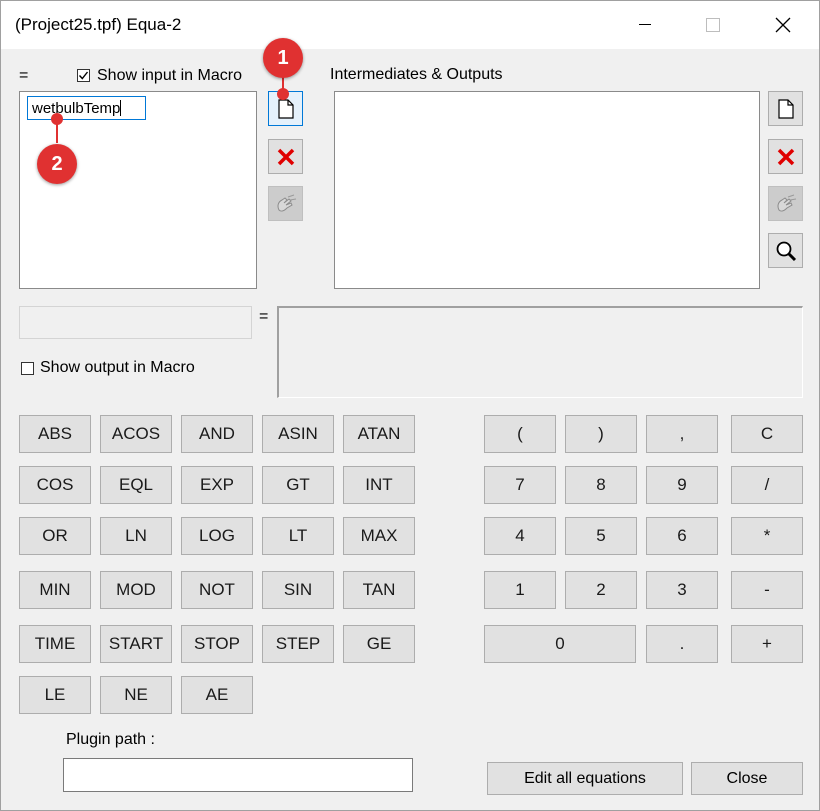 The image size is (820, 811). What do you see at coordinates (217, 644) in the screenshot?
I see `func-key-stop: STOP` at bounding box center [217, 644].